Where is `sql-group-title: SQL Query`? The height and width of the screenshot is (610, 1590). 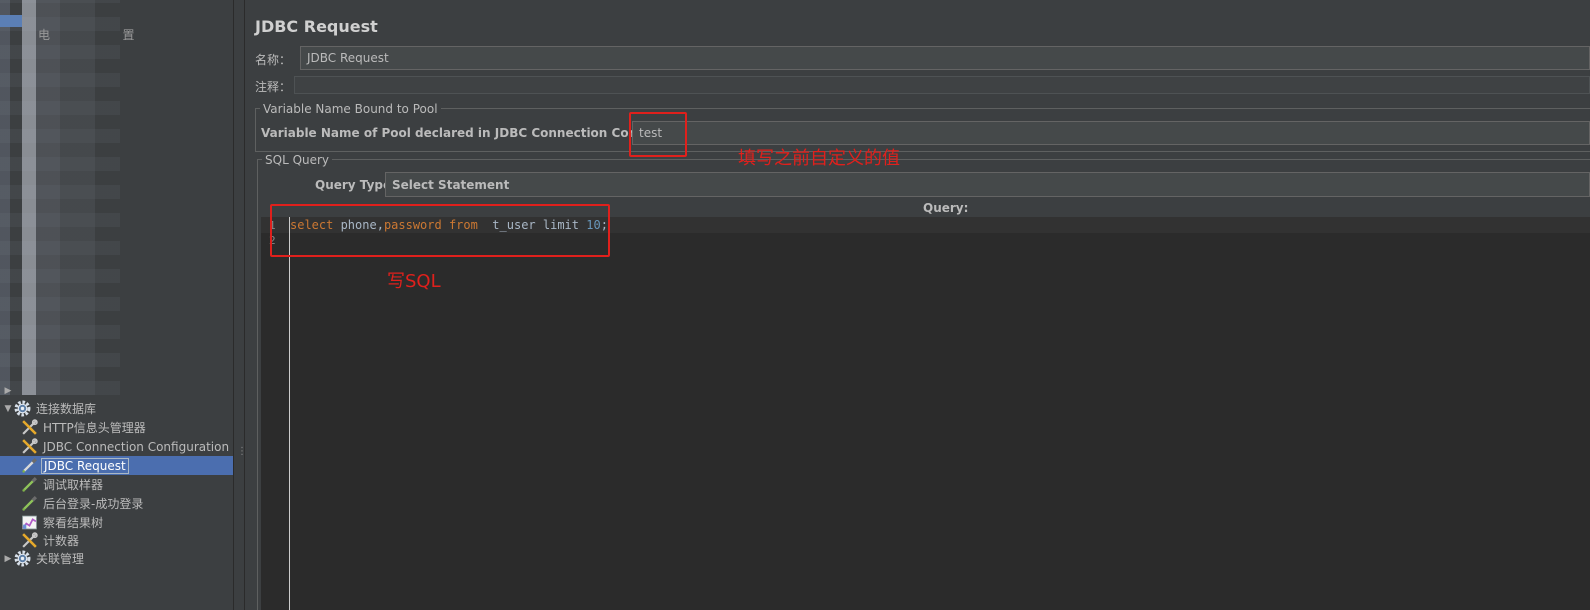
sql-group-title: SQL Query is located at coordinates (297, 160).